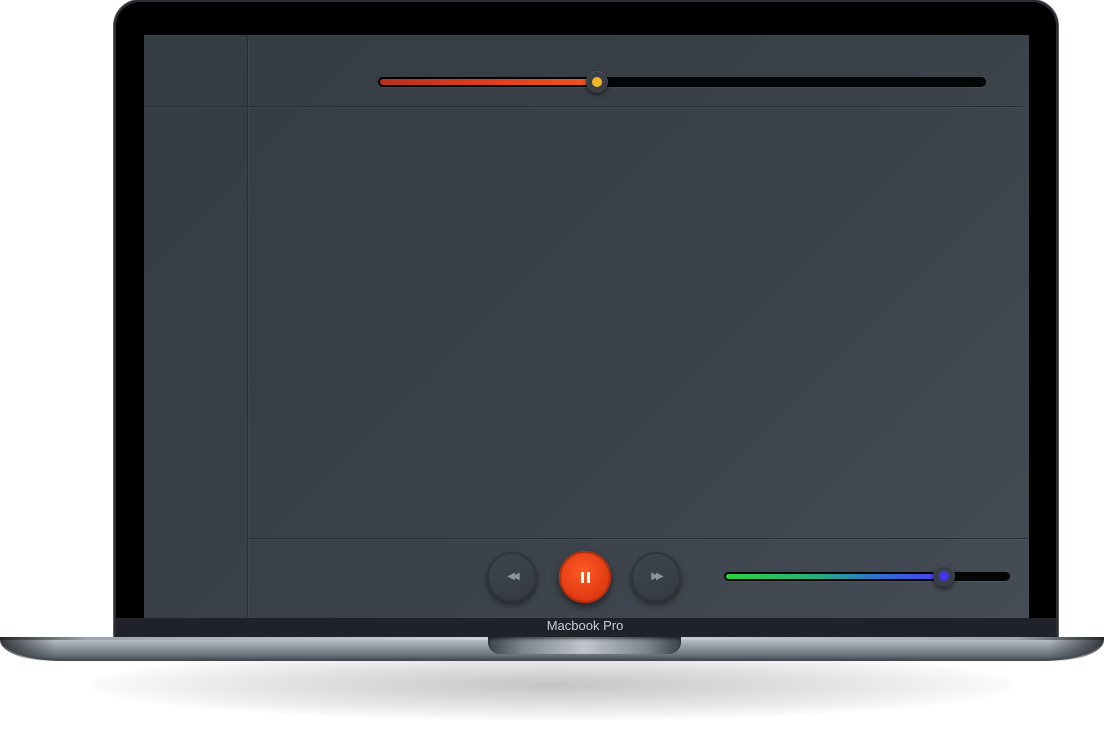  I want to click on rewind-icon: ◀◀, so click(513, 576).